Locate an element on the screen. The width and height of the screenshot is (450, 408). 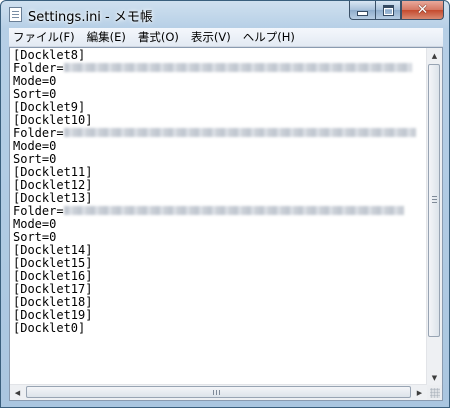
maximize-button is located at coordinates (388, 10).